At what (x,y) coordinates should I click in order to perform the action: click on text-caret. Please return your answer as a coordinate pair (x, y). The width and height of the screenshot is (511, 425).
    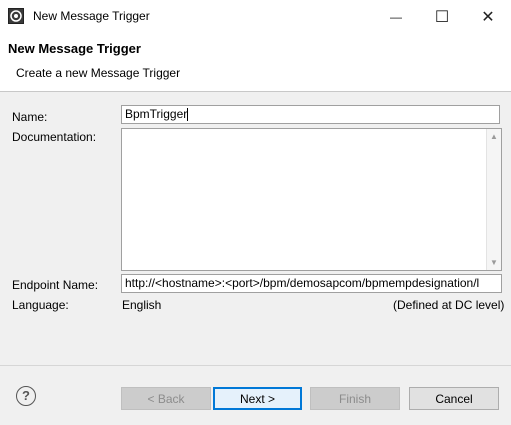
    Looking at the image, I should click on (188, 115).